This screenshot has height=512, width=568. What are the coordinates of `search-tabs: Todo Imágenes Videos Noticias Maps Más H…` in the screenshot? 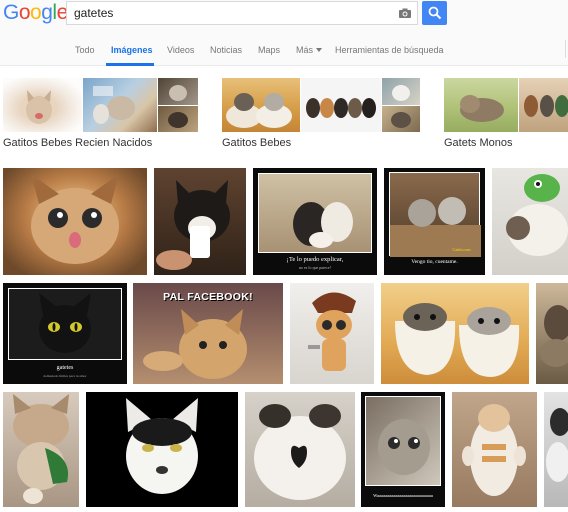 It's located at (284, 50).